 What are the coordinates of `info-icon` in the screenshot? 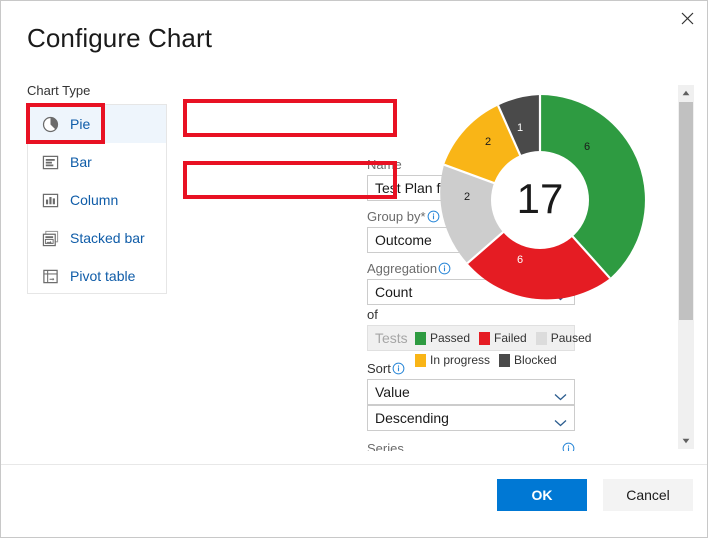 It's located at (398, 368).